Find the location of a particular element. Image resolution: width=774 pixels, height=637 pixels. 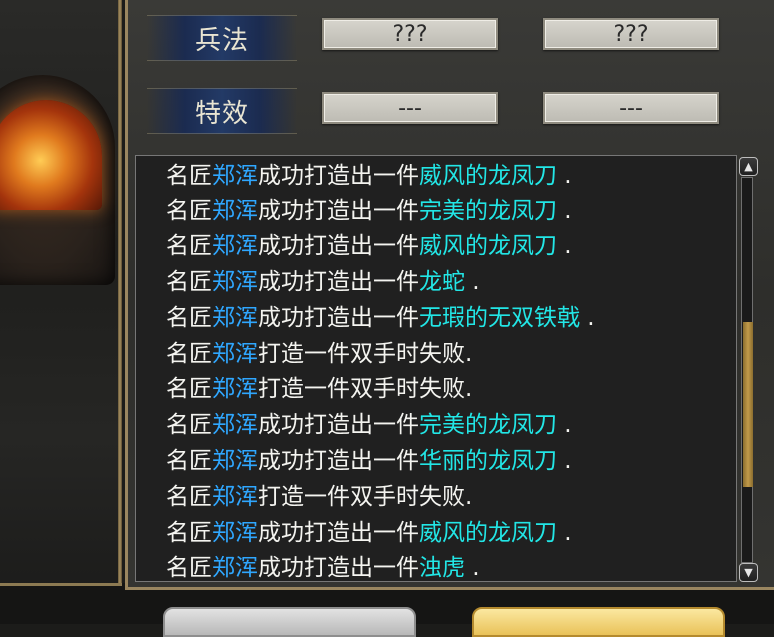

bottom-frame-line is located at coordinates (61, 584).